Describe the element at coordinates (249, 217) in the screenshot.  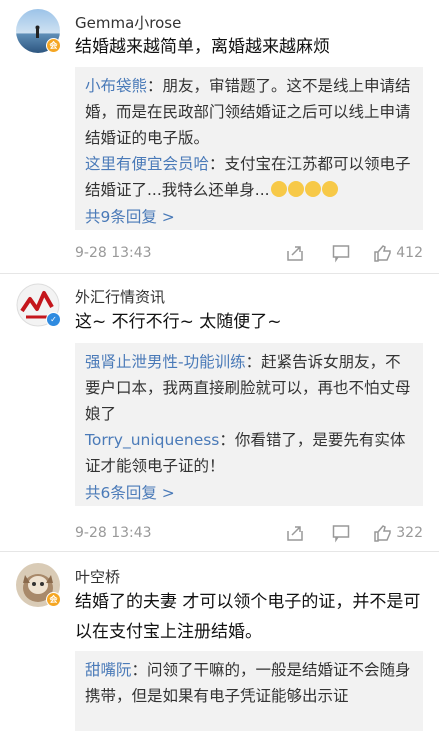
I see `more-replies-link: 共9条回复 >` at that location.